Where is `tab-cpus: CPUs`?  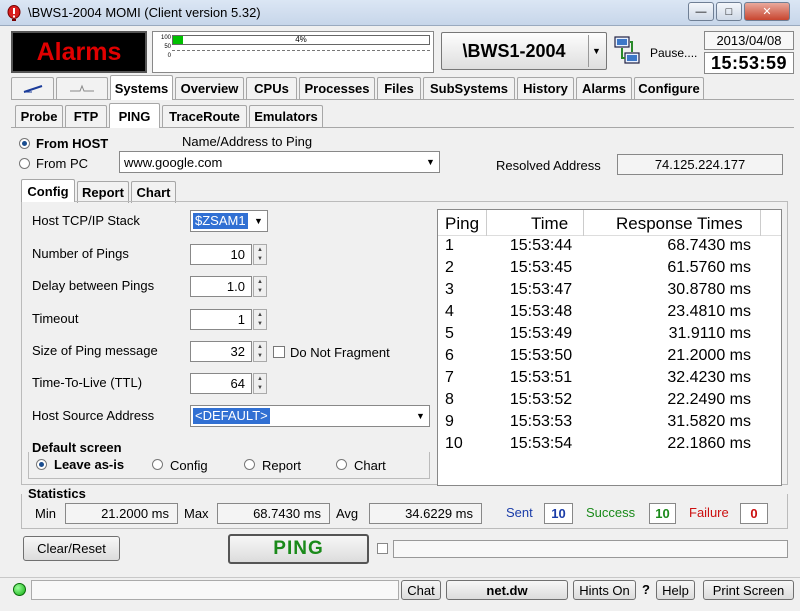 tab-cpus: CPUs is located at coordinates (271, 88).